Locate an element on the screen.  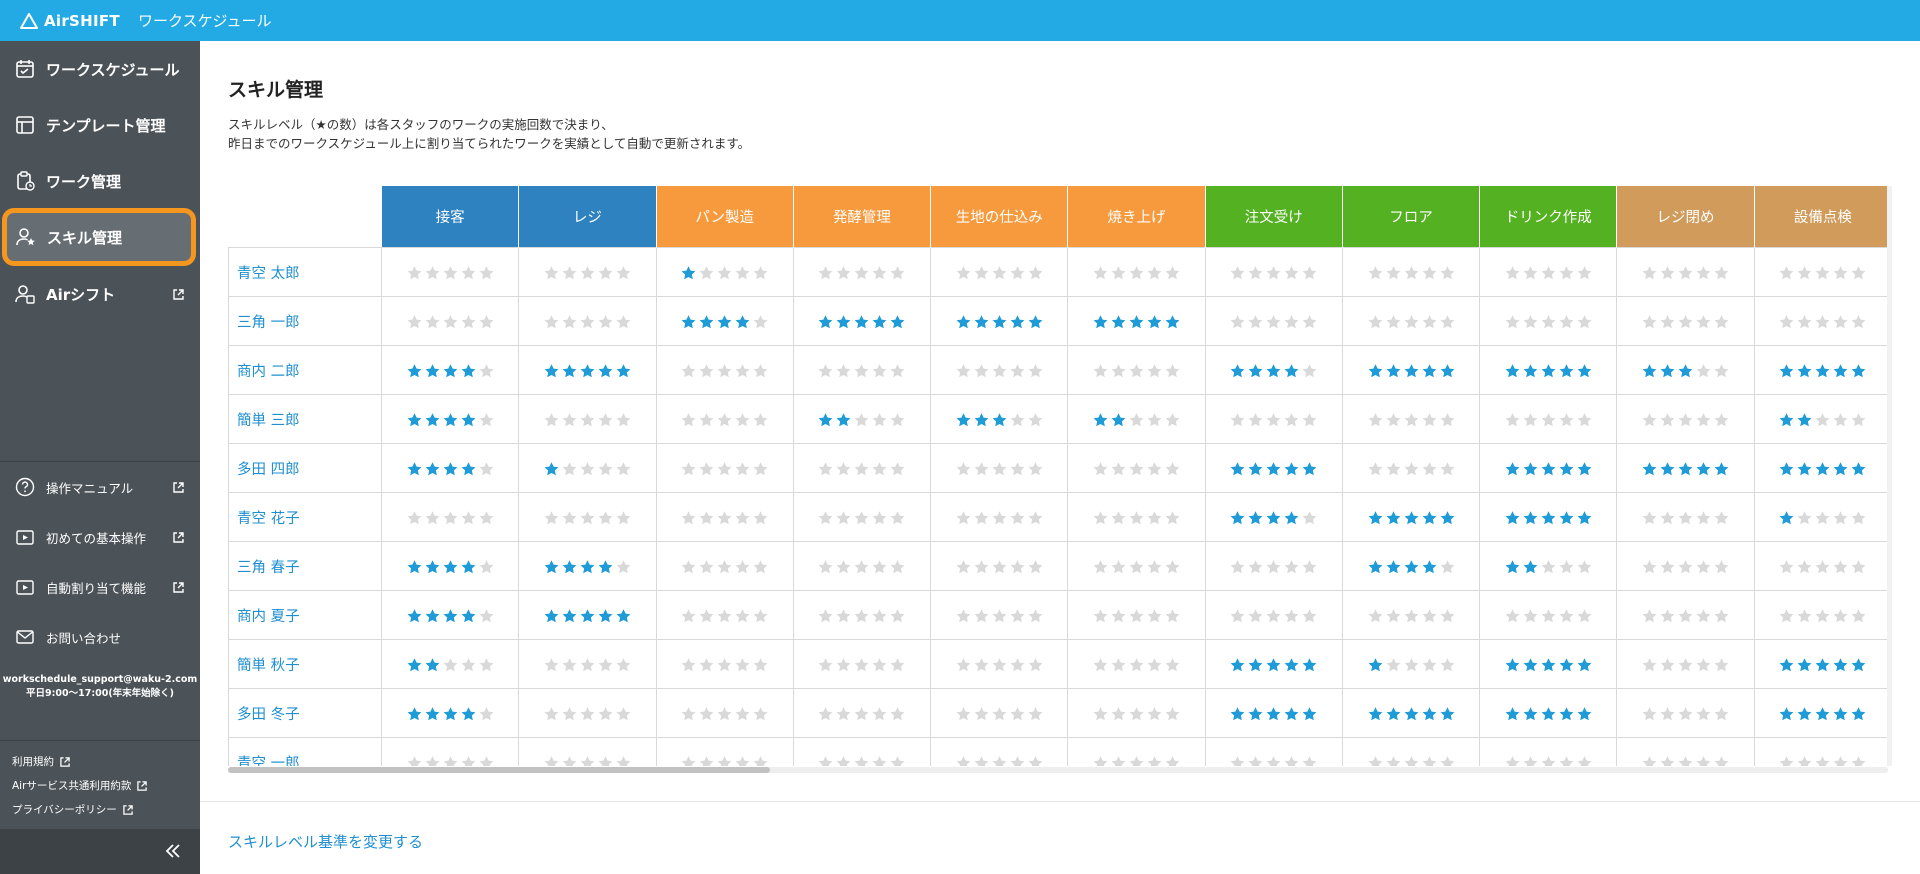
staff-name-link: 簡単 三郎 is located at coordinates (305, 419).